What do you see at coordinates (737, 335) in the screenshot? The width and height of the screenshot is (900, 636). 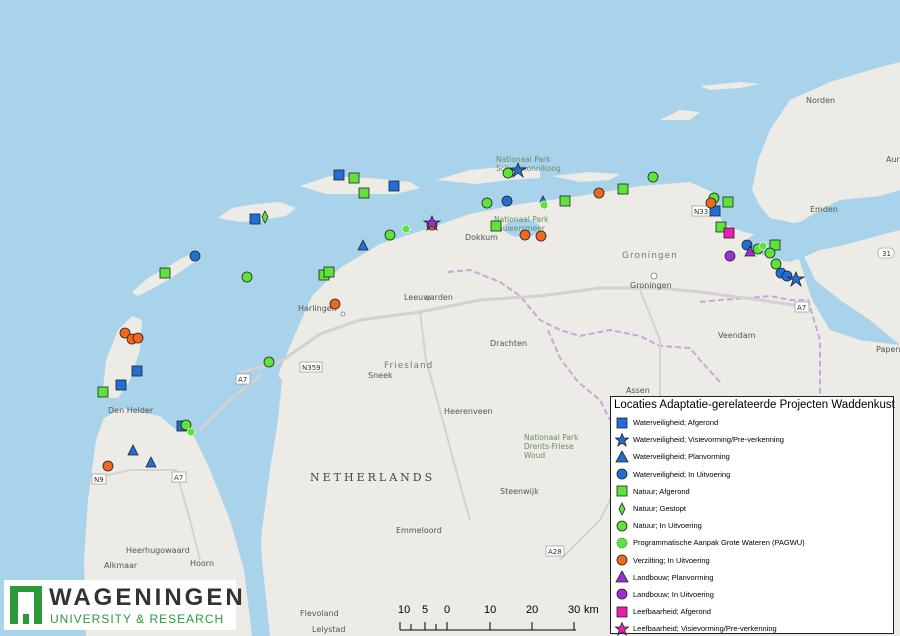 I see `city-label: Veendam` at bounding box center [737, 335].